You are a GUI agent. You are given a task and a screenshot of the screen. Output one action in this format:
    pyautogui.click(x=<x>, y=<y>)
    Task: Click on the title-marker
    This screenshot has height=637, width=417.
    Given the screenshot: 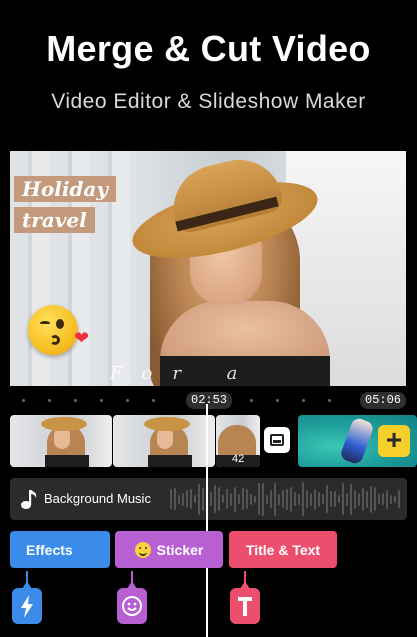 What is the action you would take?
    pyautogui.click(x=245, y=602)
    